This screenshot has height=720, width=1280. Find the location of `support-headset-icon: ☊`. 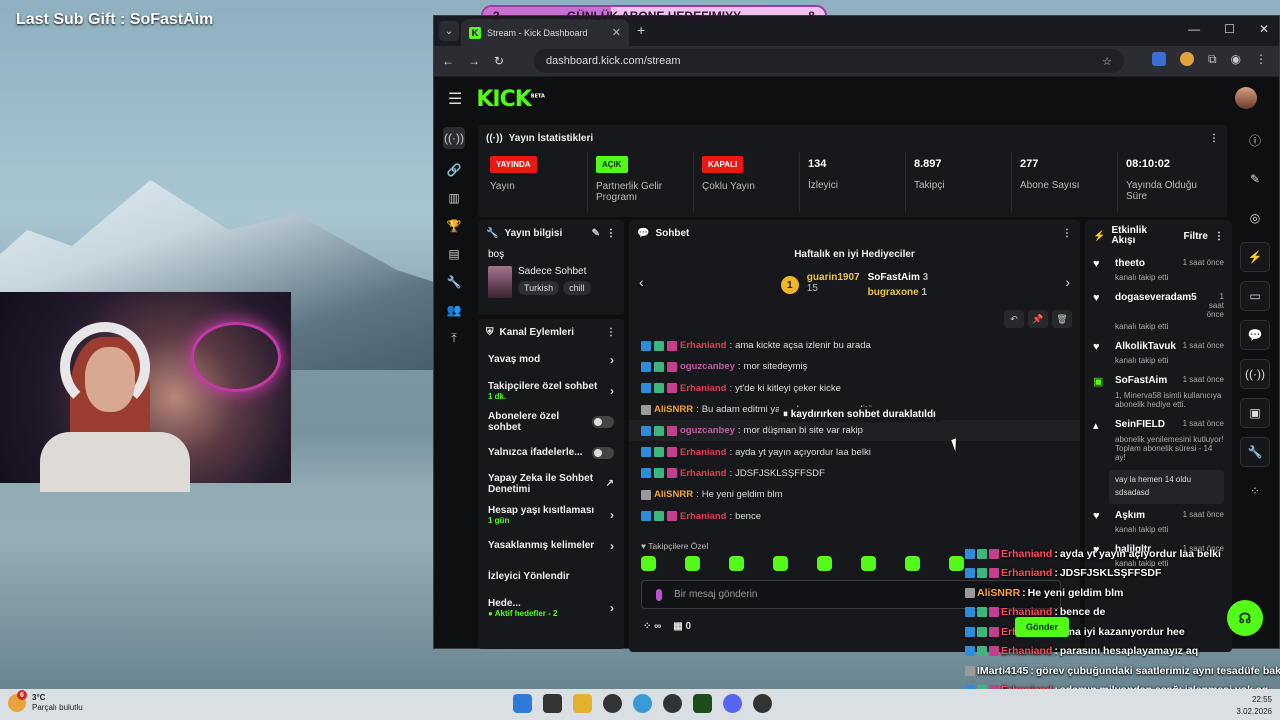

support-headset-icon: ☊ is located at coordinates (1245, 618).